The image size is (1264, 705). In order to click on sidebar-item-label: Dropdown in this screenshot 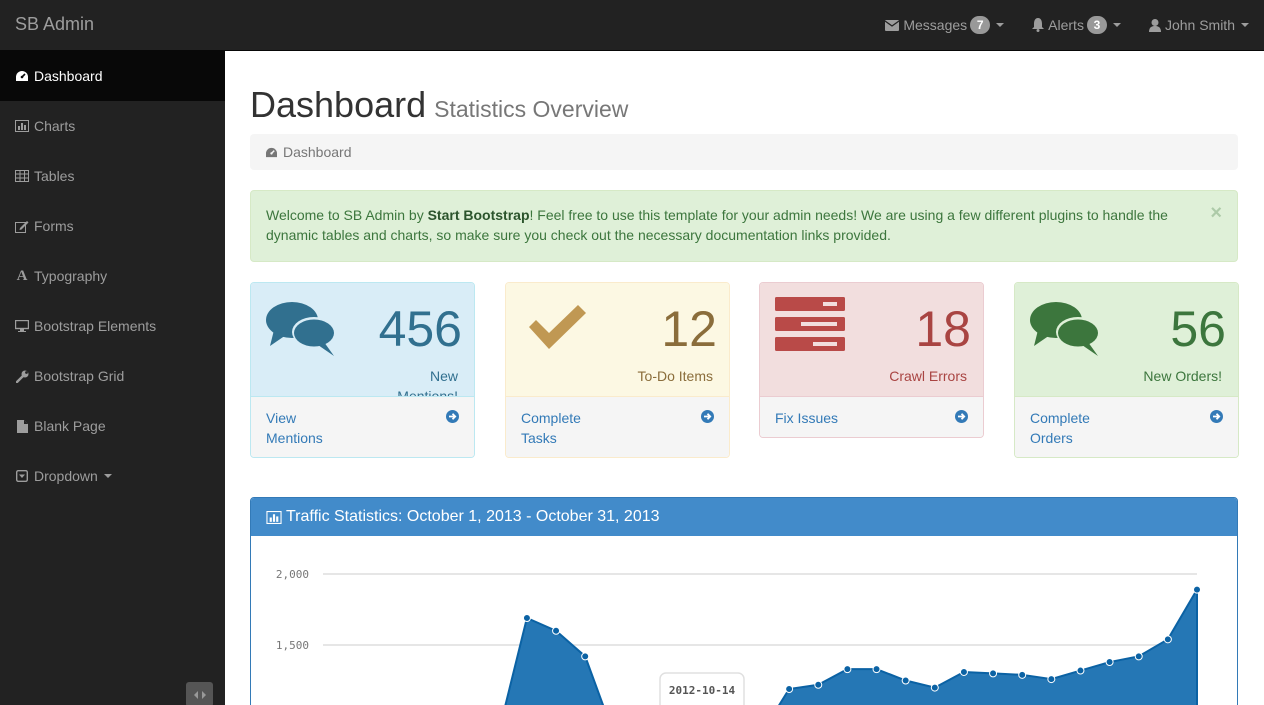, I will do `click(66, 476)`.